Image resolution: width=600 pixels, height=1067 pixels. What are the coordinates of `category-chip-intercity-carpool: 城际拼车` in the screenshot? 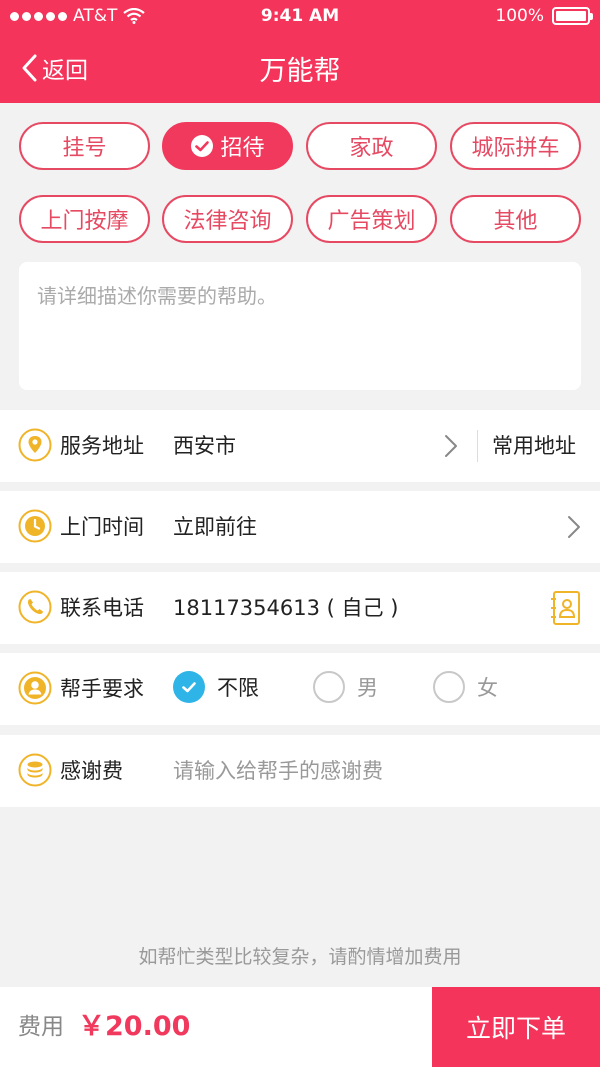 It's located at (515, 146).